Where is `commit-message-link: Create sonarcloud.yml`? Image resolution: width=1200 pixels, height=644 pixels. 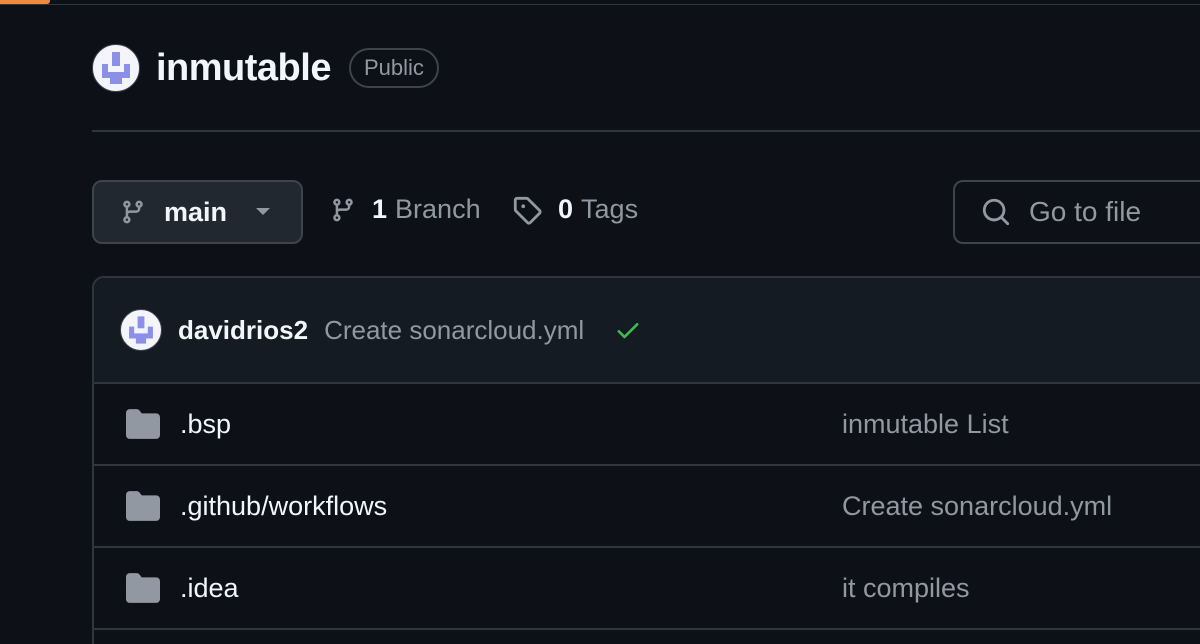
commit-message-link: Create sonarcloud.yml is located at coordinates (454, 330).